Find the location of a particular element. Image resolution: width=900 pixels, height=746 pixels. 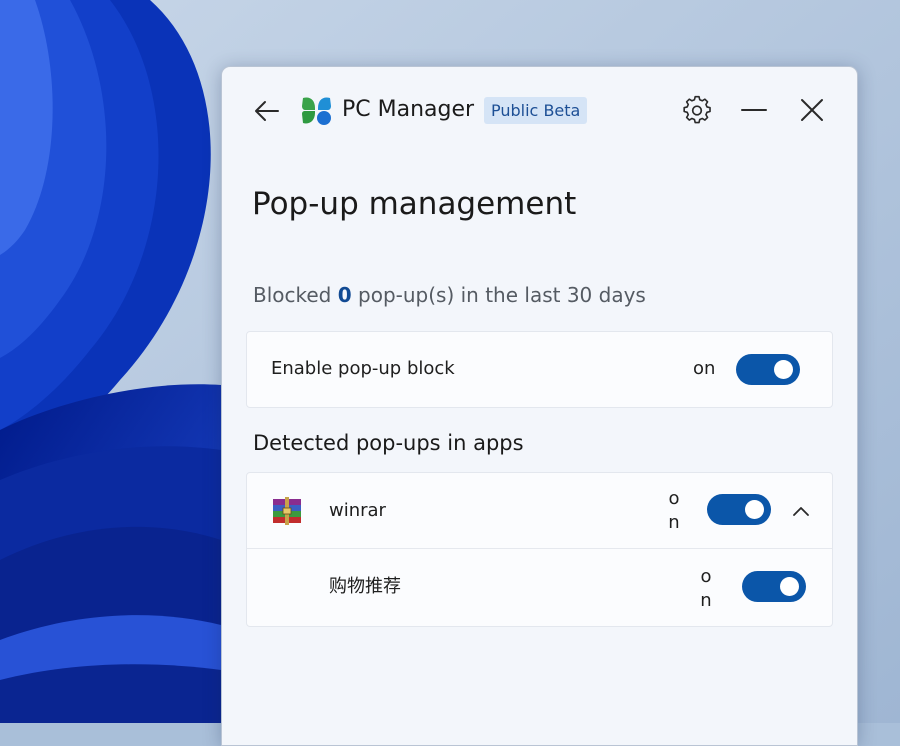

subitem-row: 购物推荐 on is located at coordinates (539, 588).